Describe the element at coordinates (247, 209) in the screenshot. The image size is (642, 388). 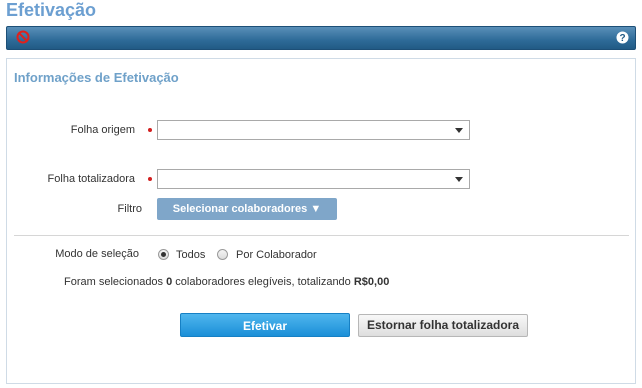
I see `selecionar-colaboradores-button: Selecionar colaboradores ▼` at that location.